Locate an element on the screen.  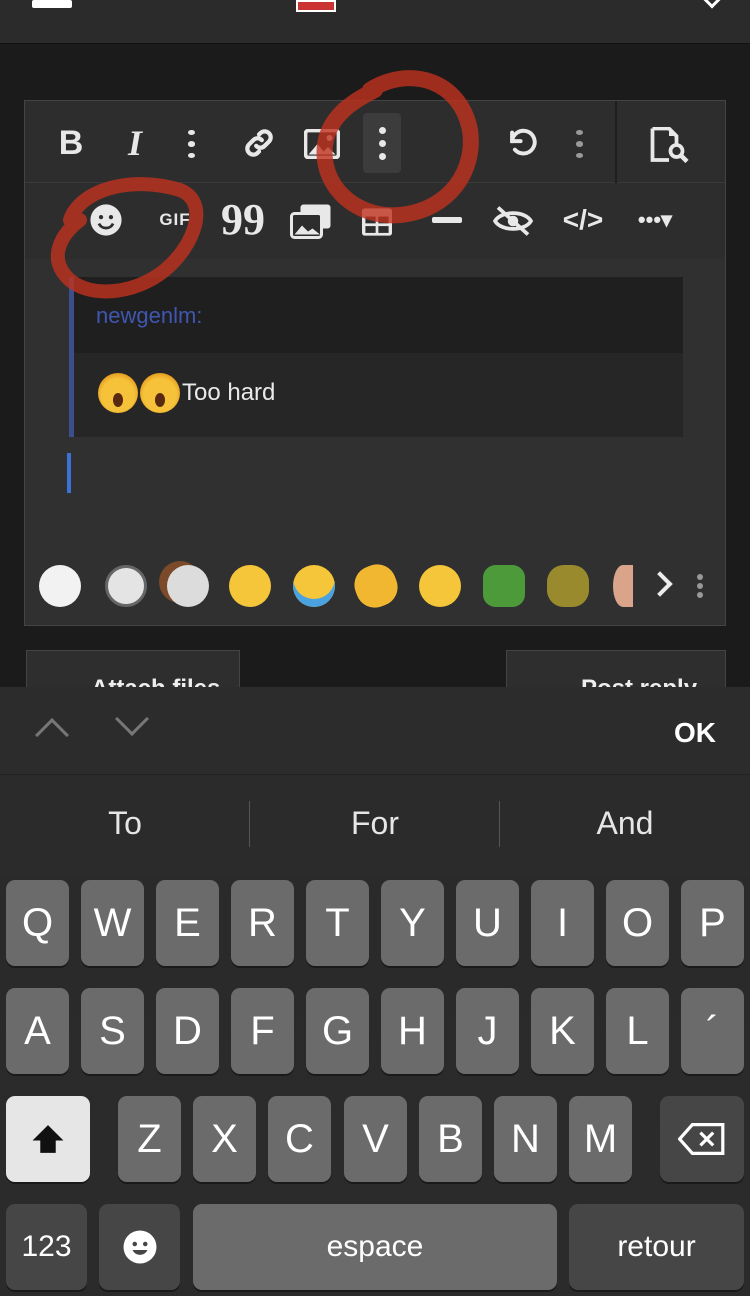
pepe-emoji-icon is located at coordinates (504, 586).